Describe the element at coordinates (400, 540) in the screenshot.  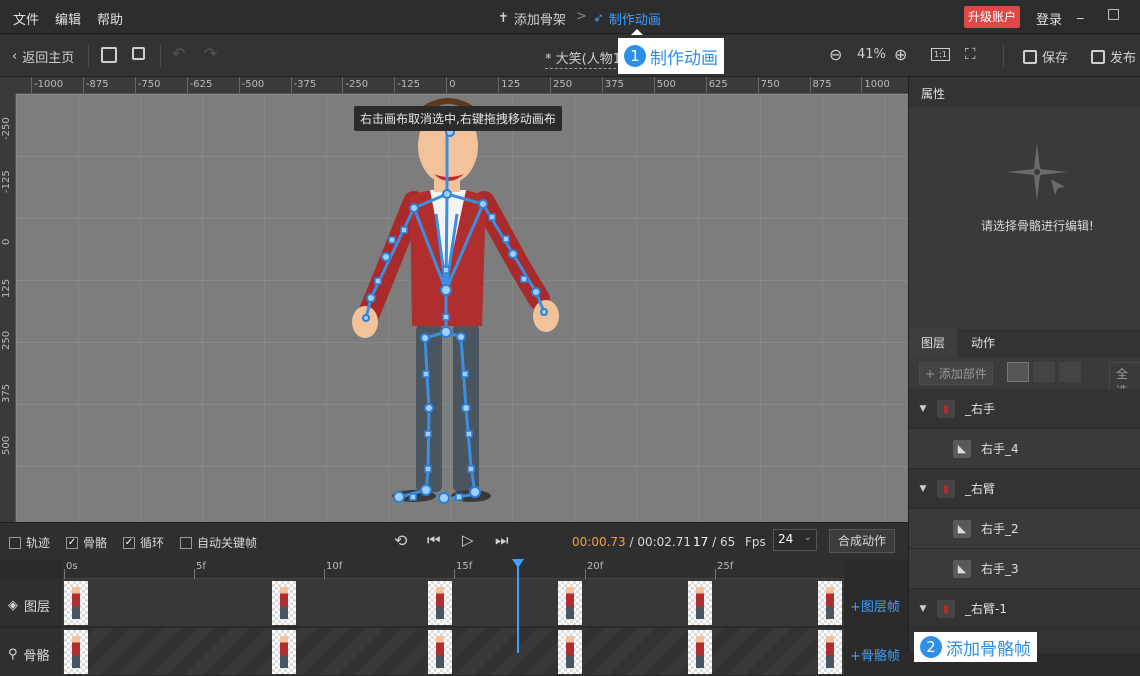
I see `reset-button: ⟲` at that location.